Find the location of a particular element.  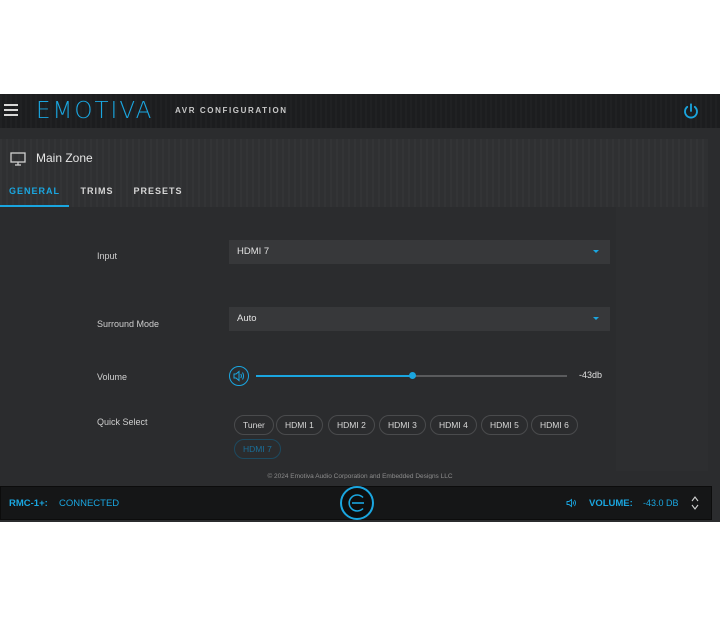

volume-label: Volume is located at coordinates (112, 377).